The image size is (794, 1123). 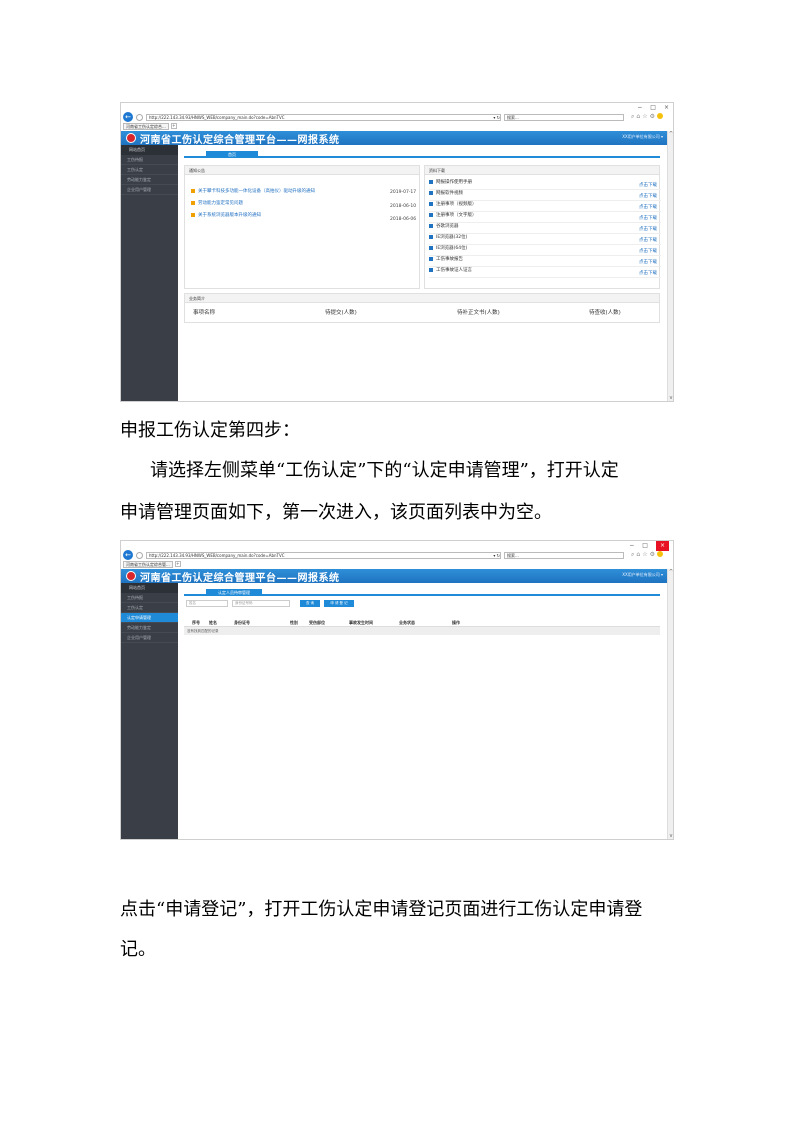 I want to click on column-header: 性别, so click(x=294, y=622).